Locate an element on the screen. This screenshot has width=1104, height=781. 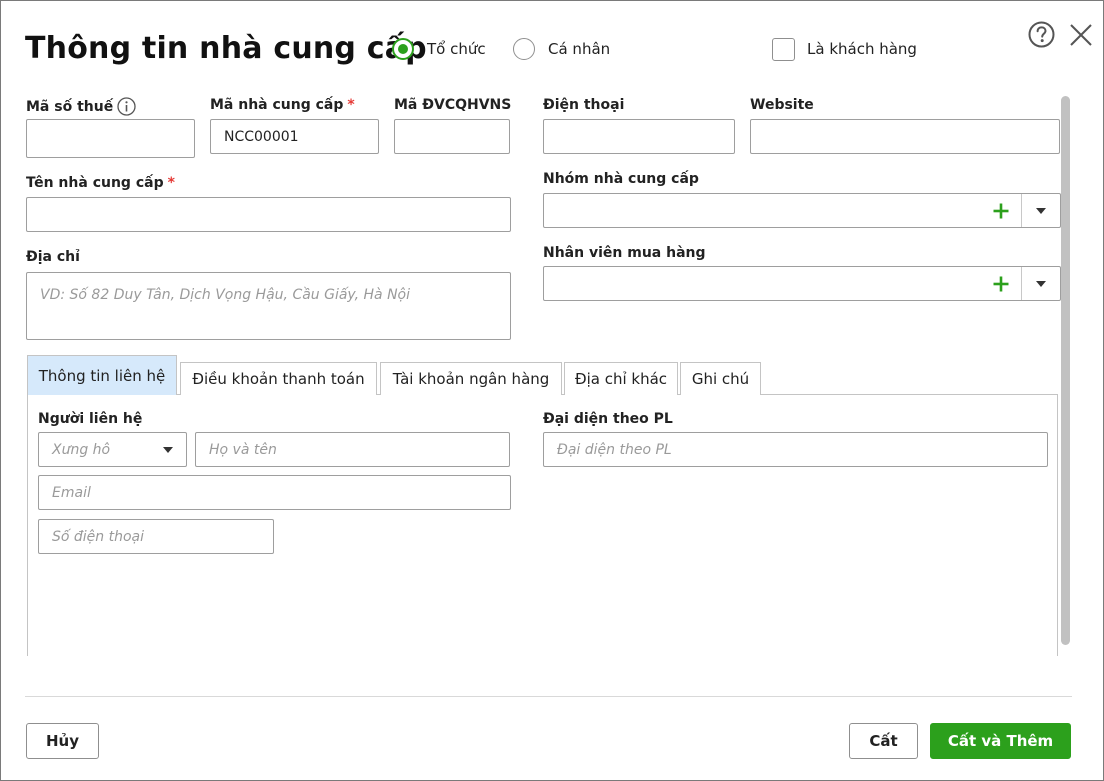
tab-other-addresses: Địa chỉ khác is located at coordinates (621, 378).